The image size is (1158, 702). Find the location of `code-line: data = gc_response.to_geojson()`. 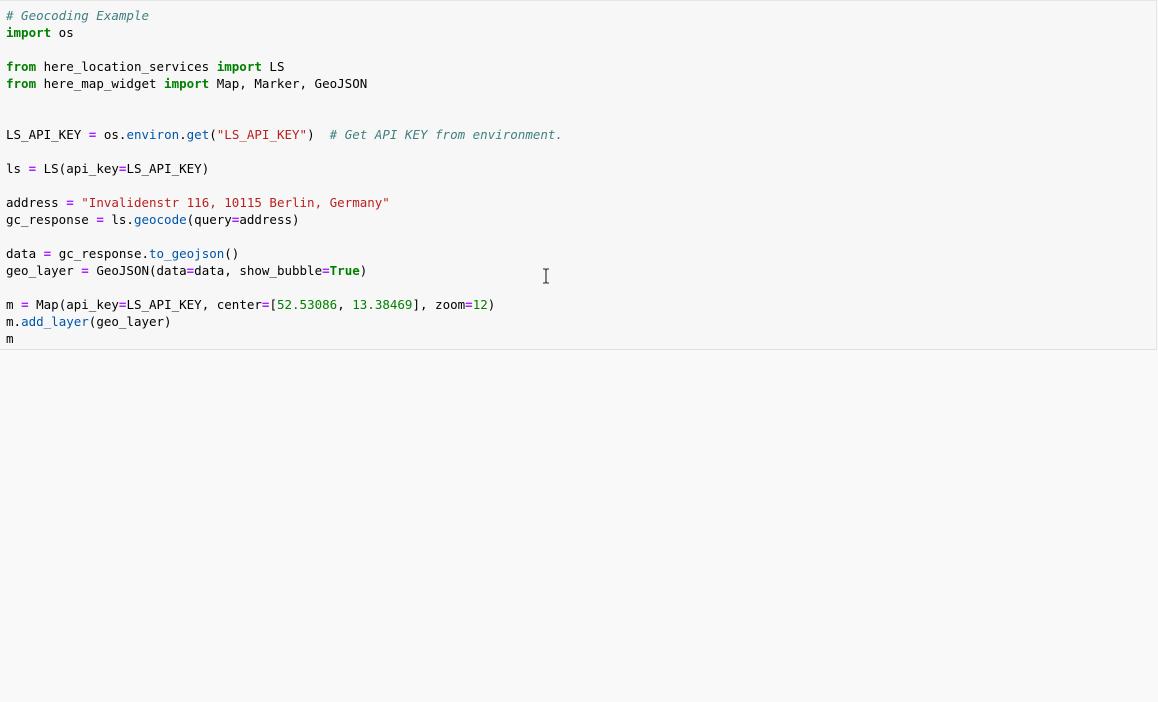

code-line: data = gc_response.to_geojson() is located at coordinates (284, 253).